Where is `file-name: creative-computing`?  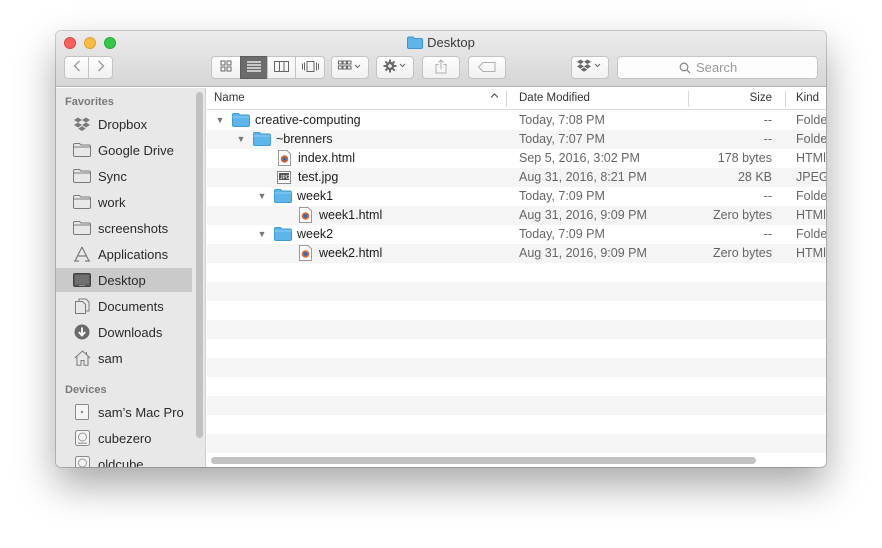 file-name: creative-computing is located at coordinates (308, 120).